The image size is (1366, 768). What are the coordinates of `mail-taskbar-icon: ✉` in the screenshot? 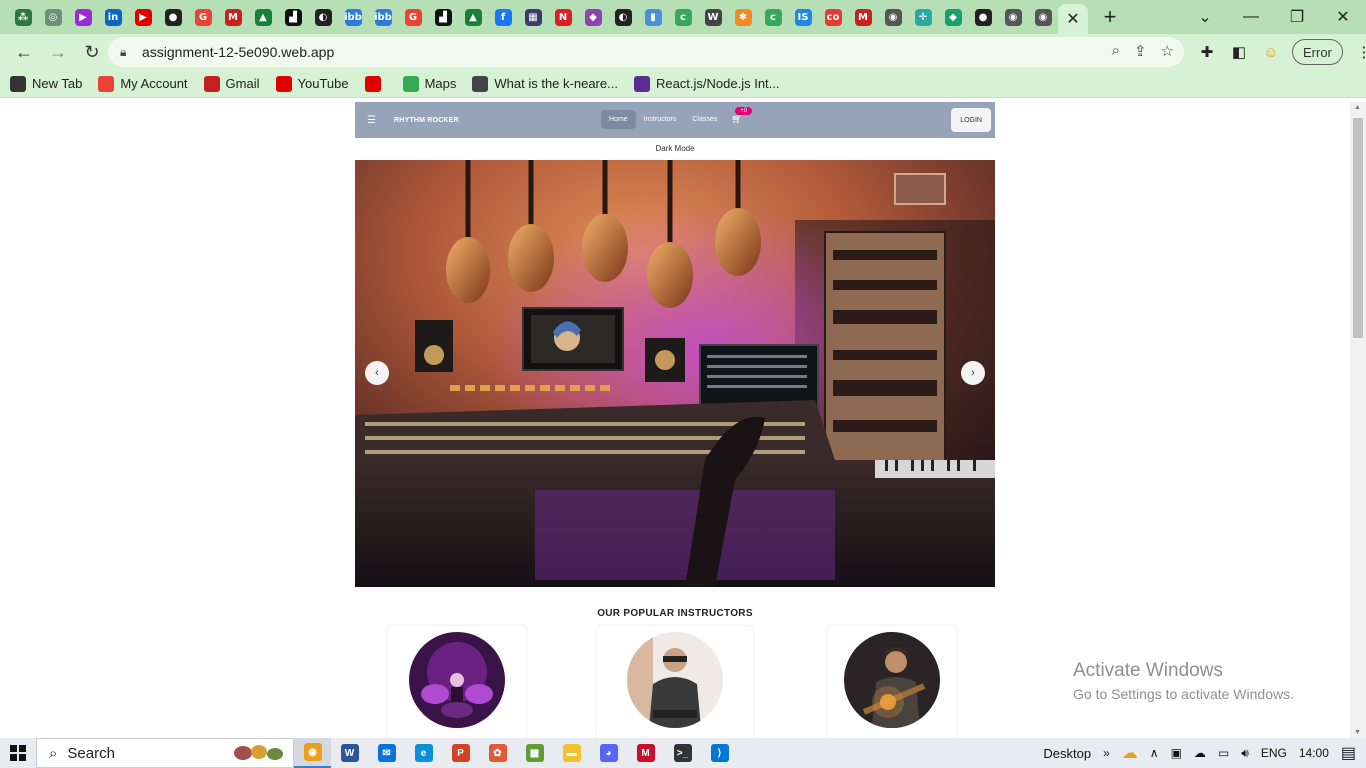 It's located at (386, 753).